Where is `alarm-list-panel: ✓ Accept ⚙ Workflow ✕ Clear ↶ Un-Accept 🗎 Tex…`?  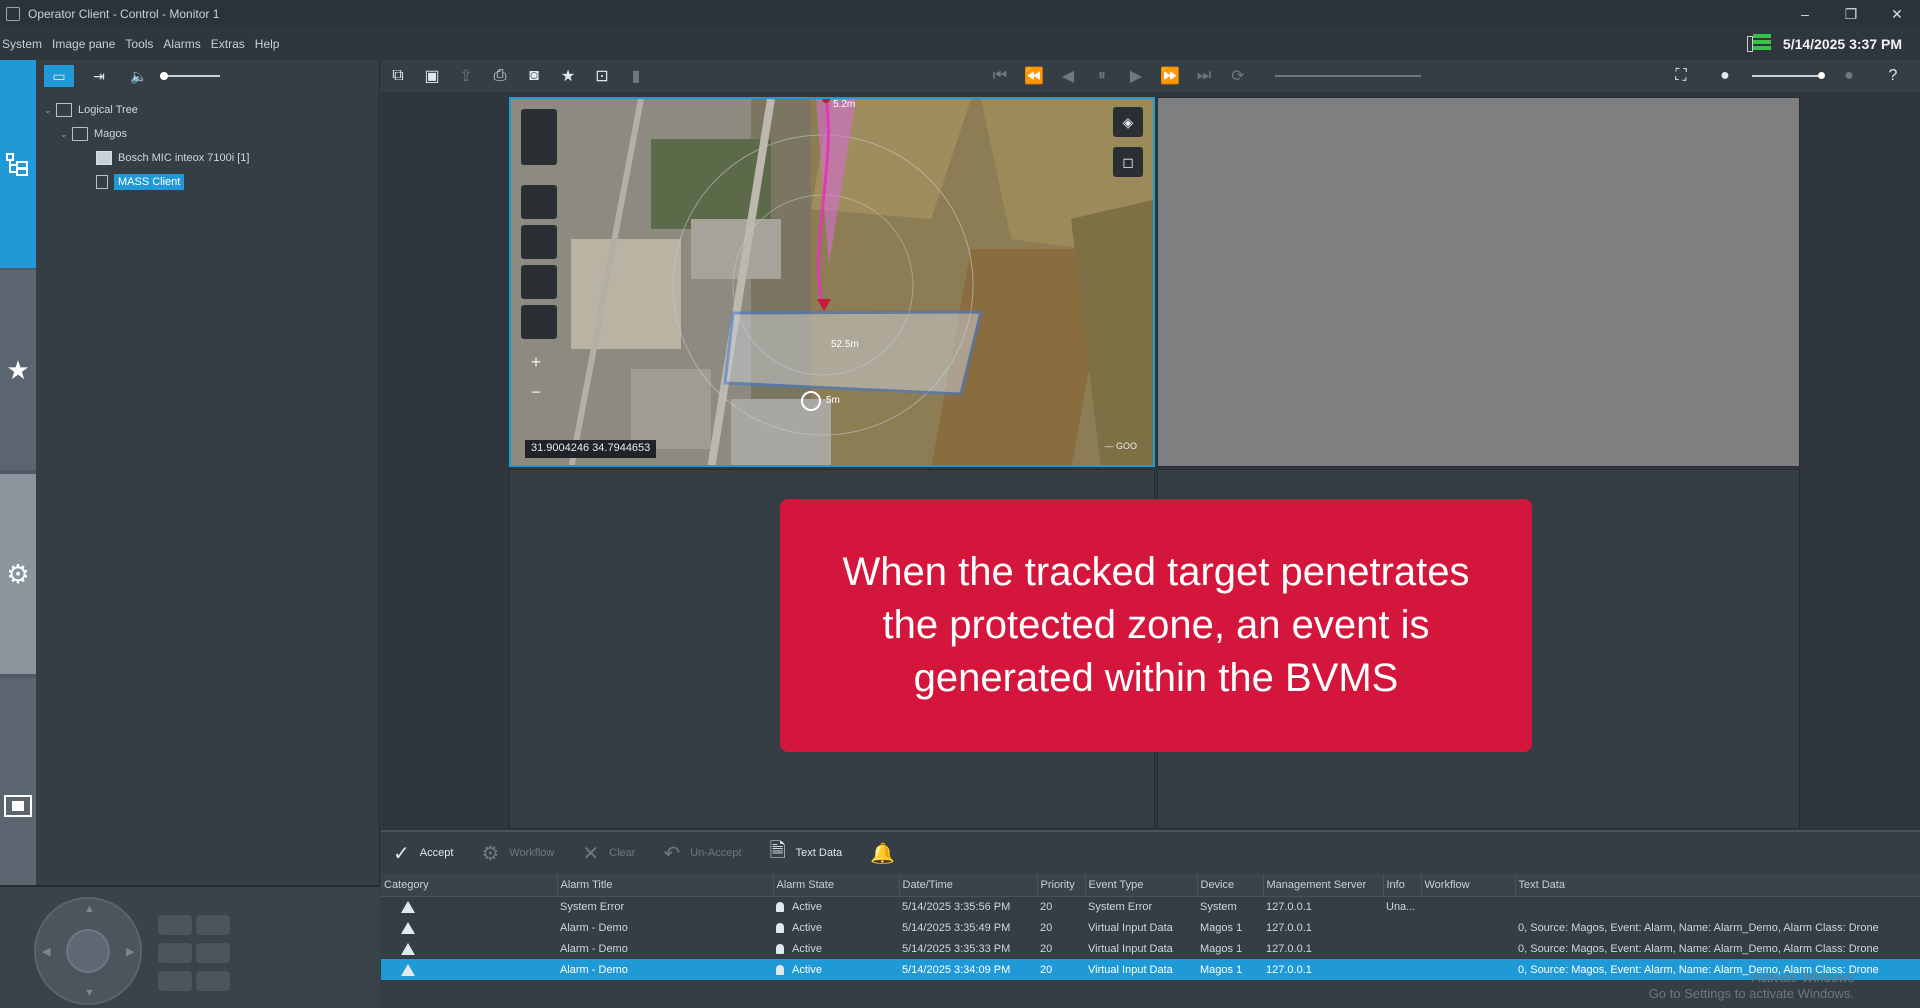 alarm-list-panel: ✓ Accept ⚙ Workflow ✕ Clear ↶ Un-Accept 🗎 Tex… is located at coordinates (1150, 919).